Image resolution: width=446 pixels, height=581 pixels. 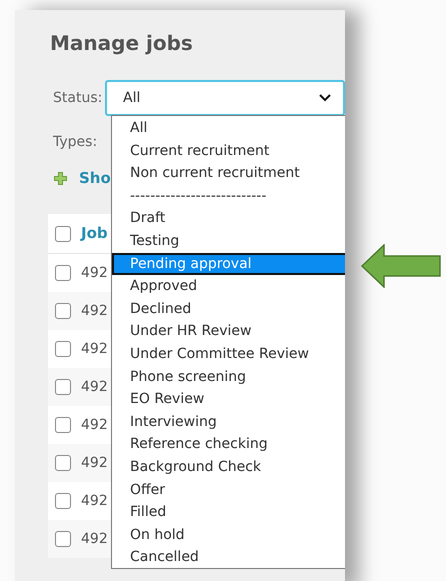 What do you see at coordinates (94, 233) in the screenshot?
I see `column-header: Job` at bounding box center [94, 233].